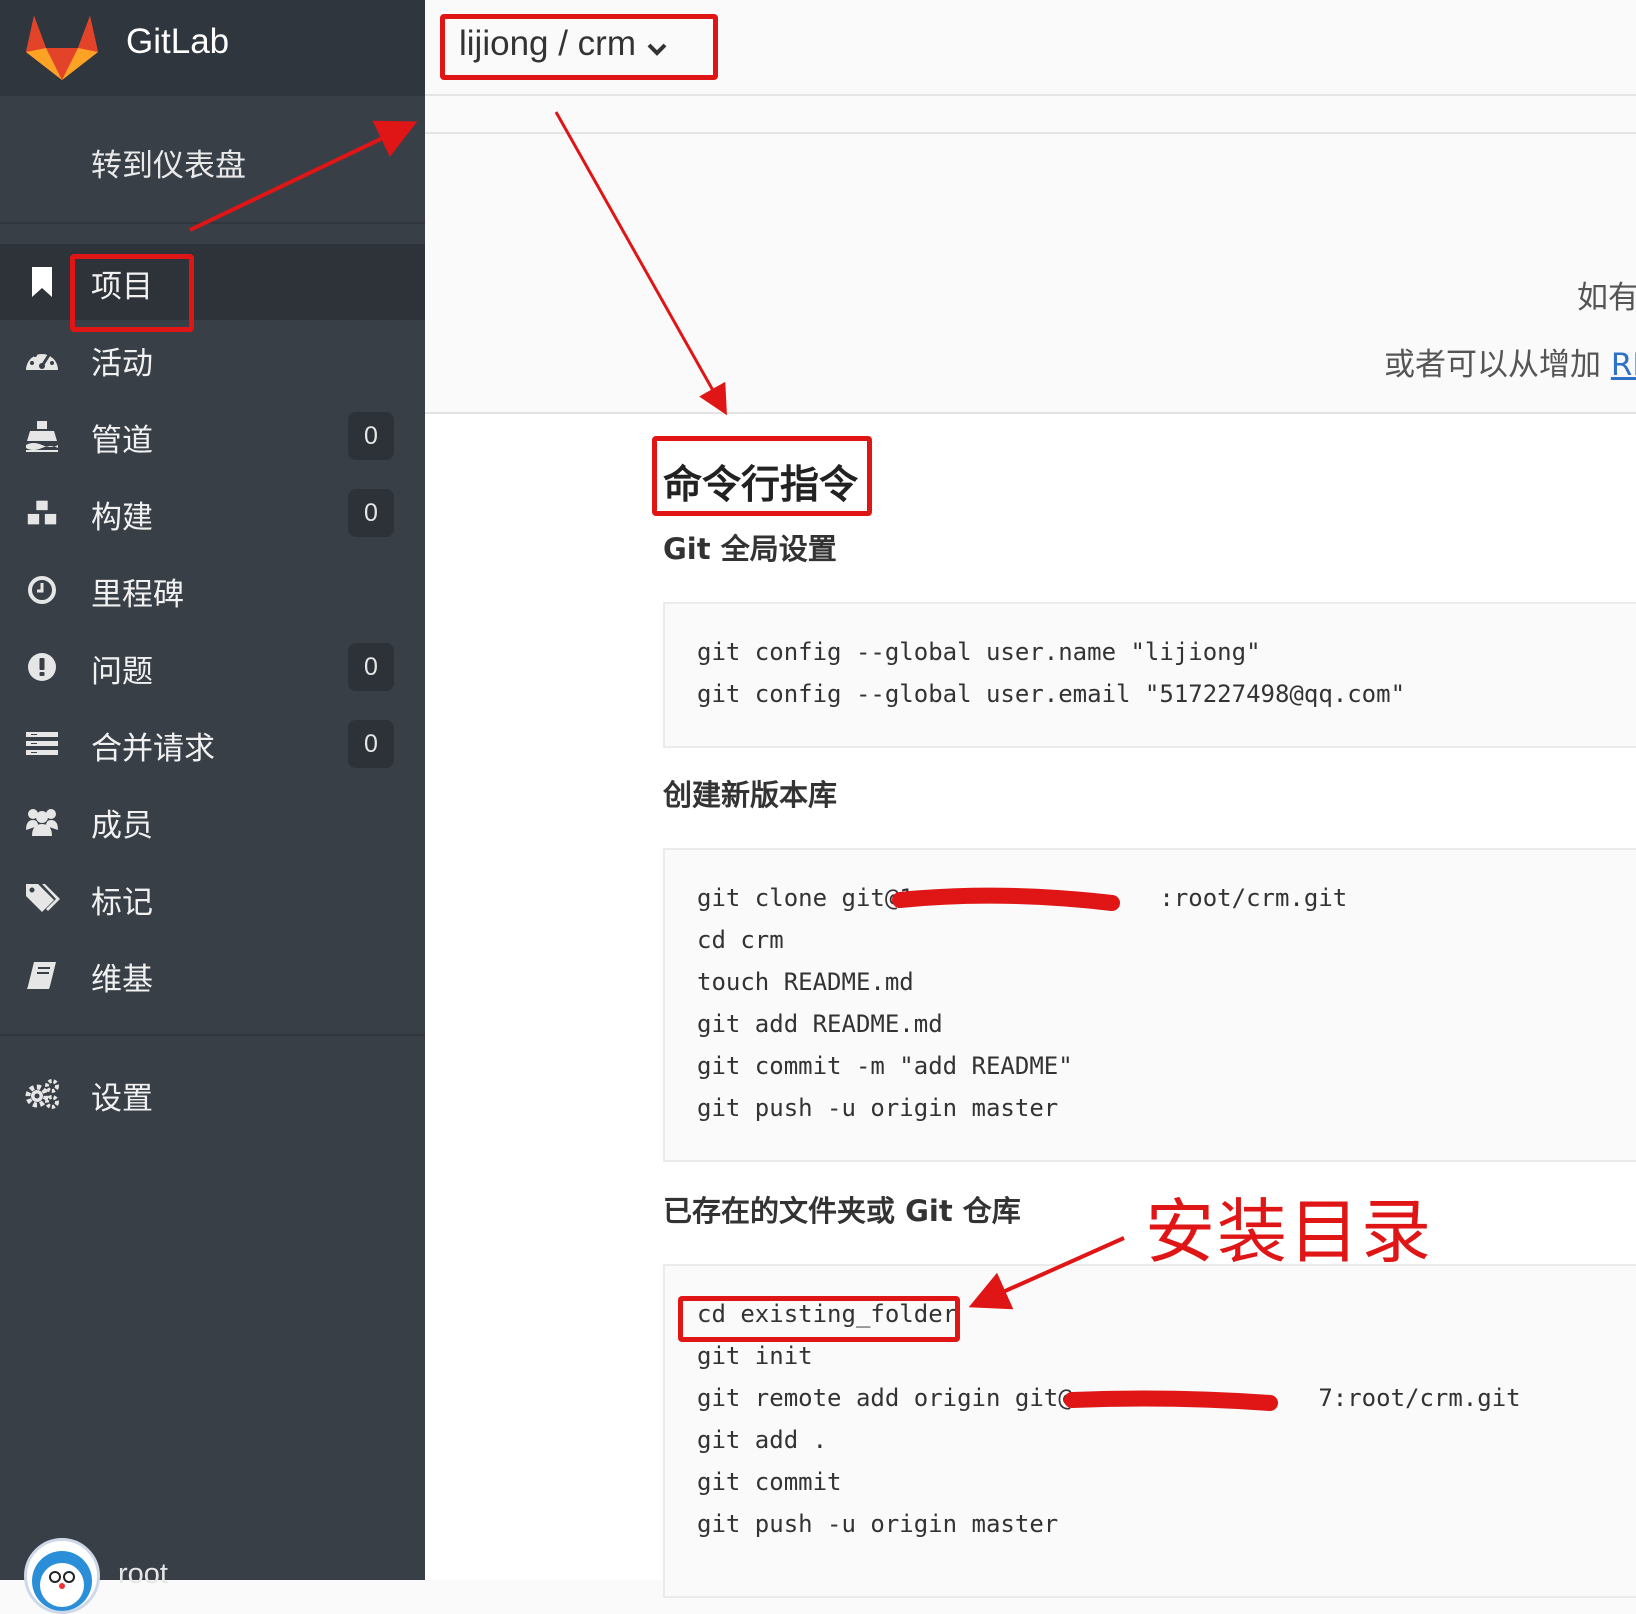 This screenshot has width=1636, height=1614. I want to click on annotation-label: 安装目录, so click(1289, 1232).